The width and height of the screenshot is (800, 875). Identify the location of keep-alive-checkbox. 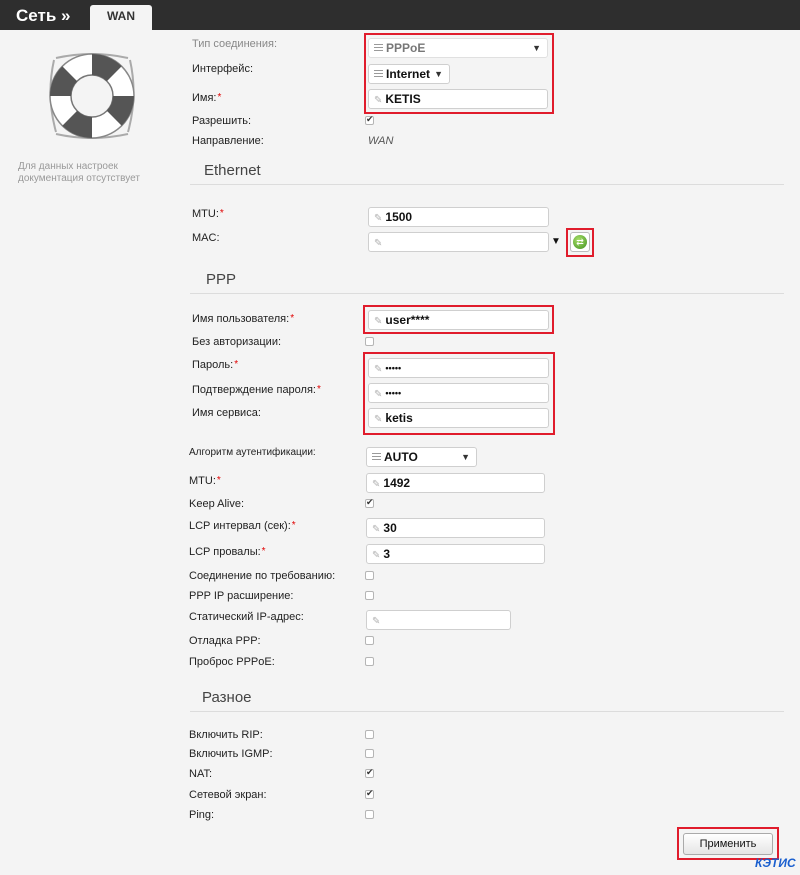
(369, 502).